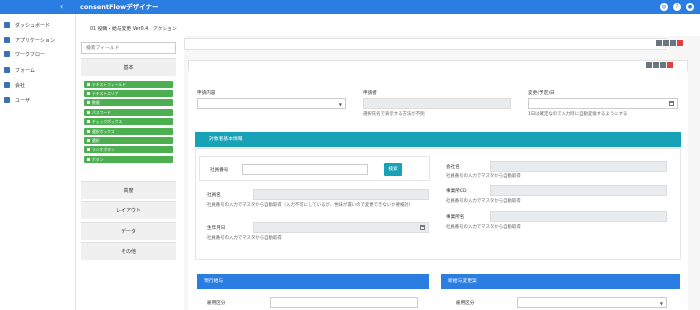 The image size is (700, 310). I want to click on birth-date-hint: 社員番号の入力でマスタから自動取得, so click(244, 238).